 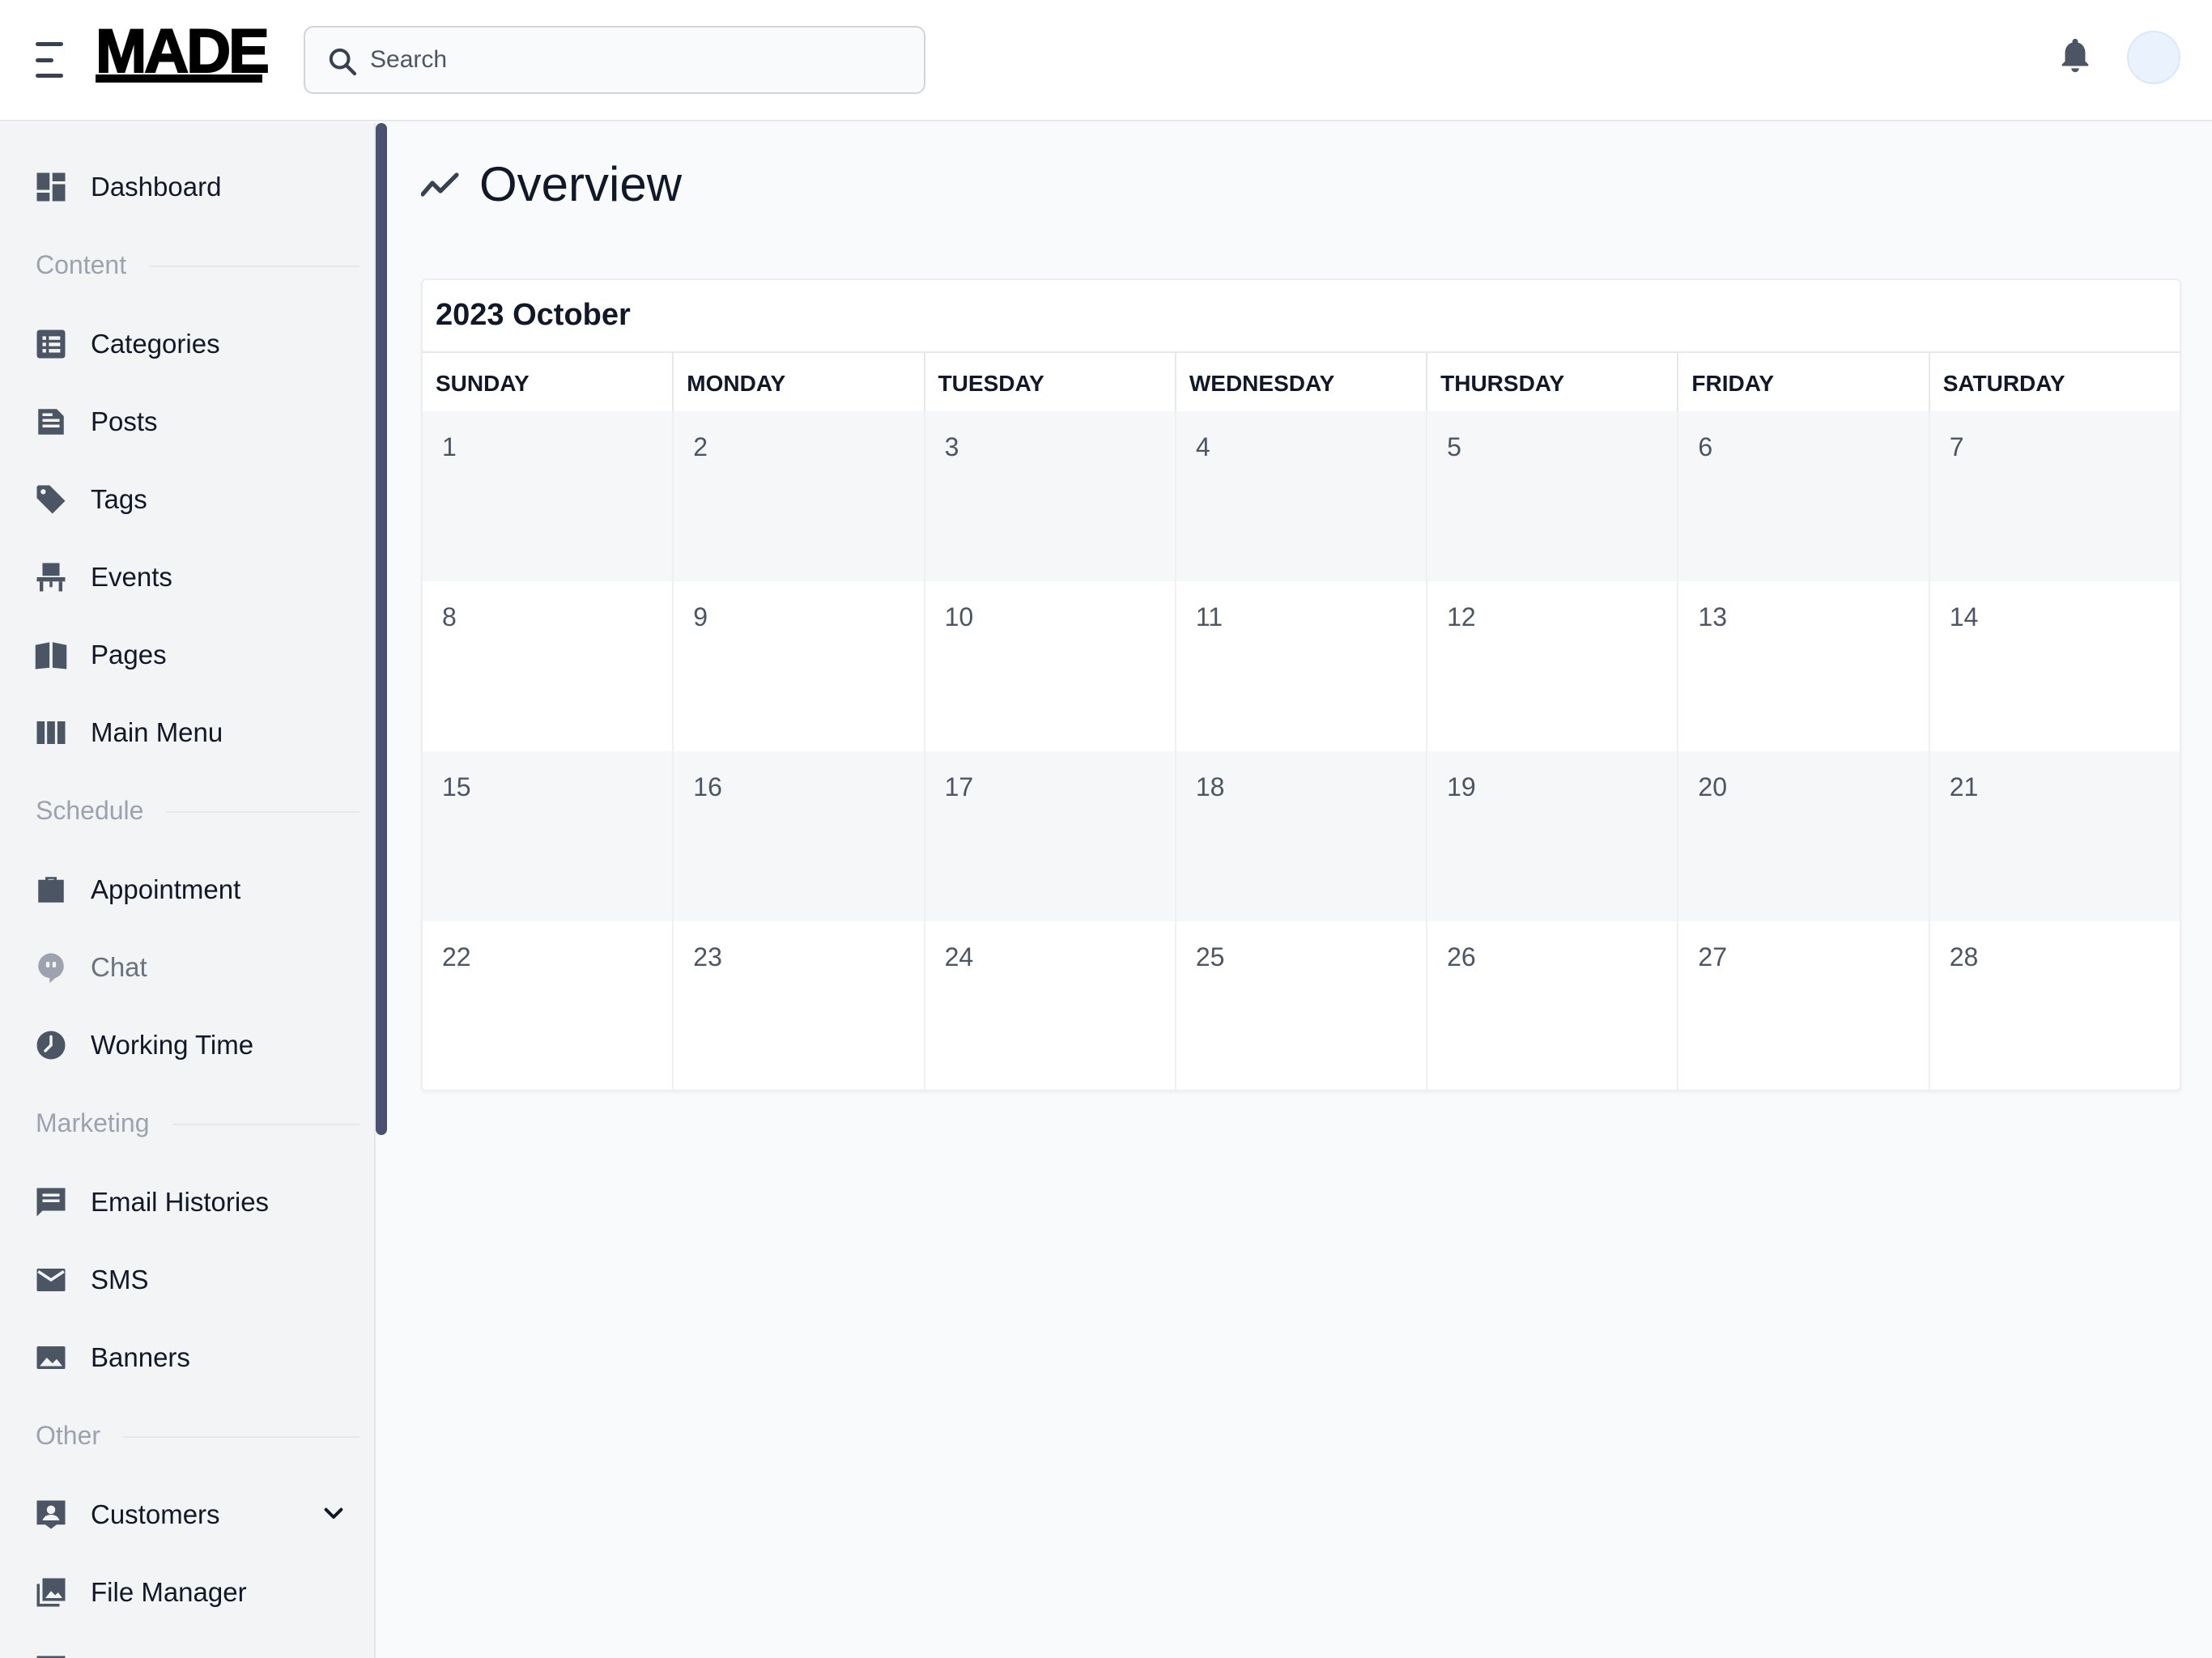 I want to click on weekday-thursday: THURSDAY, so click(x=1553, y=382).